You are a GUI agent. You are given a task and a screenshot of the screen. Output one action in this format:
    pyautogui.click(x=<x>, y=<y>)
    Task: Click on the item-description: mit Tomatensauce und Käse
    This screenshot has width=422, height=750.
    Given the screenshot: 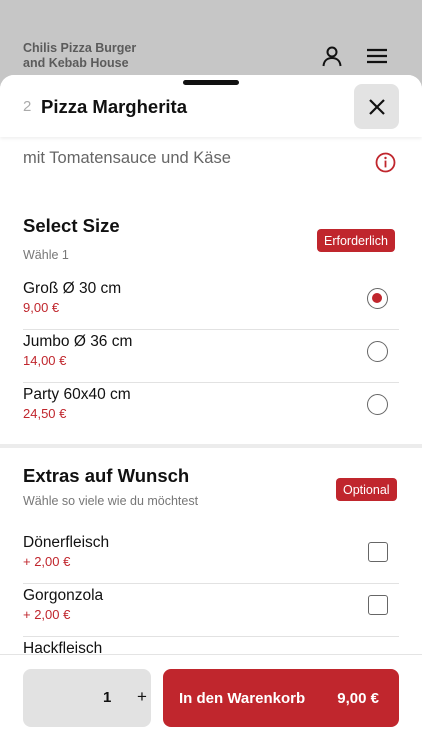 What is the action you would take?
    pyautogui.click(x=127, y=158)
    